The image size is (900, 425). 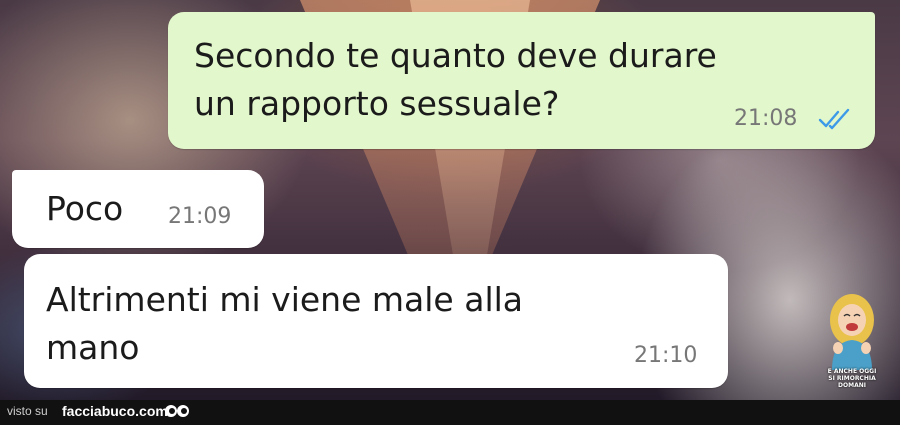 I want to click on message-time: 21:08, so click(x=766, y=118).